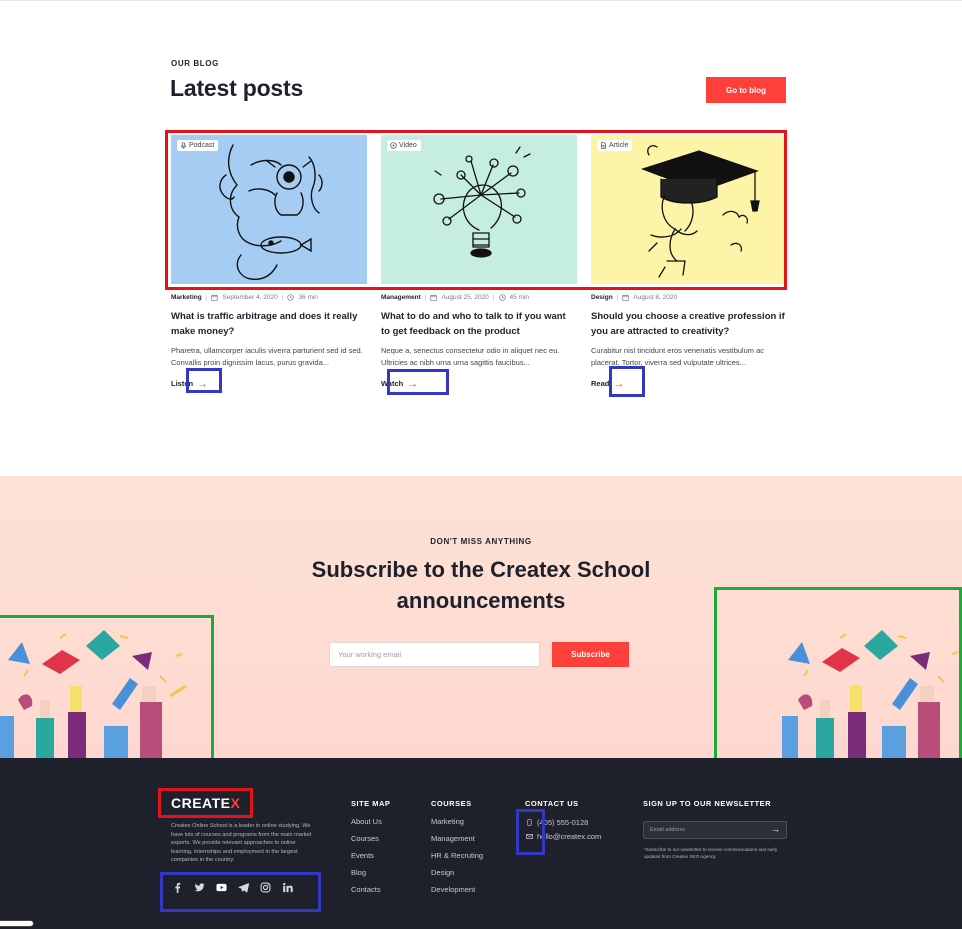  Describe the element at coordinates (240, 892) in the screenshot. I see `highlight-box-socials` at that location.